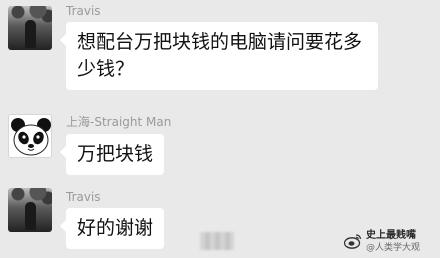 This screenshot has width=440, height=258. I want to click on weibo-watermark: 史上最贱嘴 @人类学大观, so click(389, 242).